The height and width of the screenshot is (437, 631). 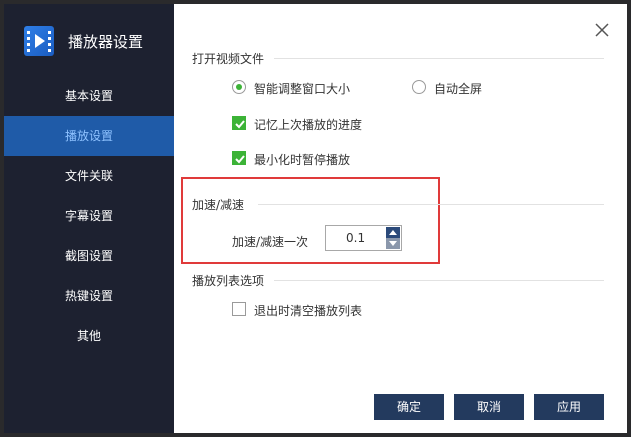 I want to click on spin-down-icon, so click(x=393, y=243).